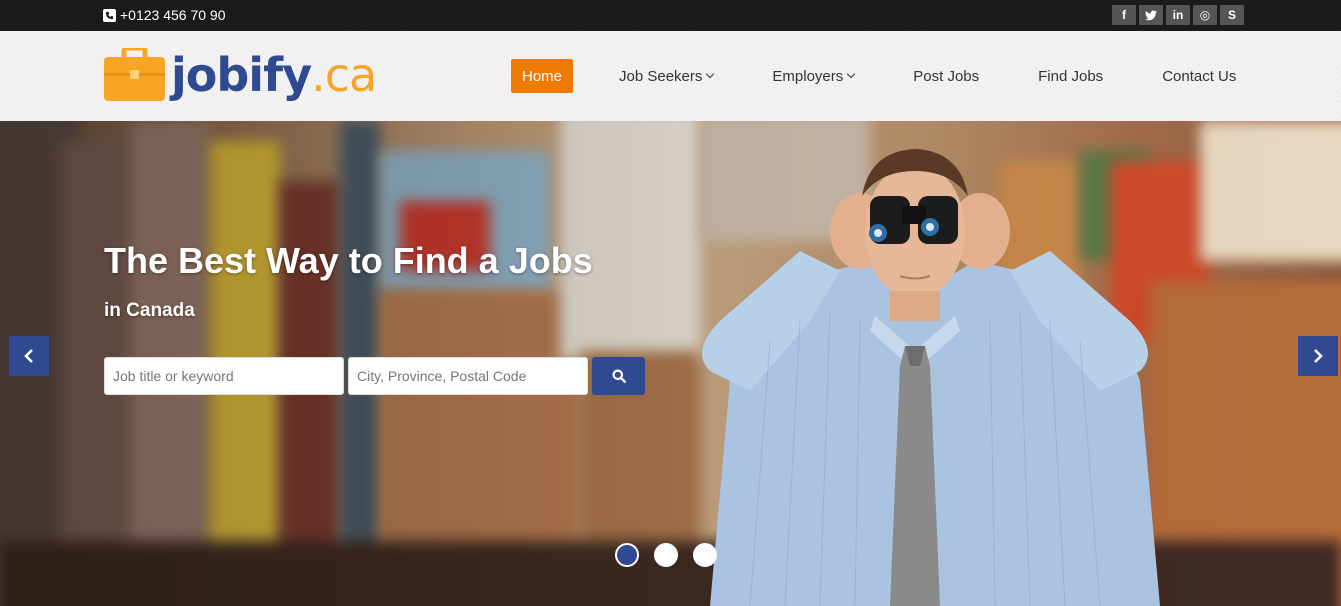  What do you see at coordinates (1232, 15) in the screenshot?
I see `skype-icon: S` at bounding box center [1232, 15].